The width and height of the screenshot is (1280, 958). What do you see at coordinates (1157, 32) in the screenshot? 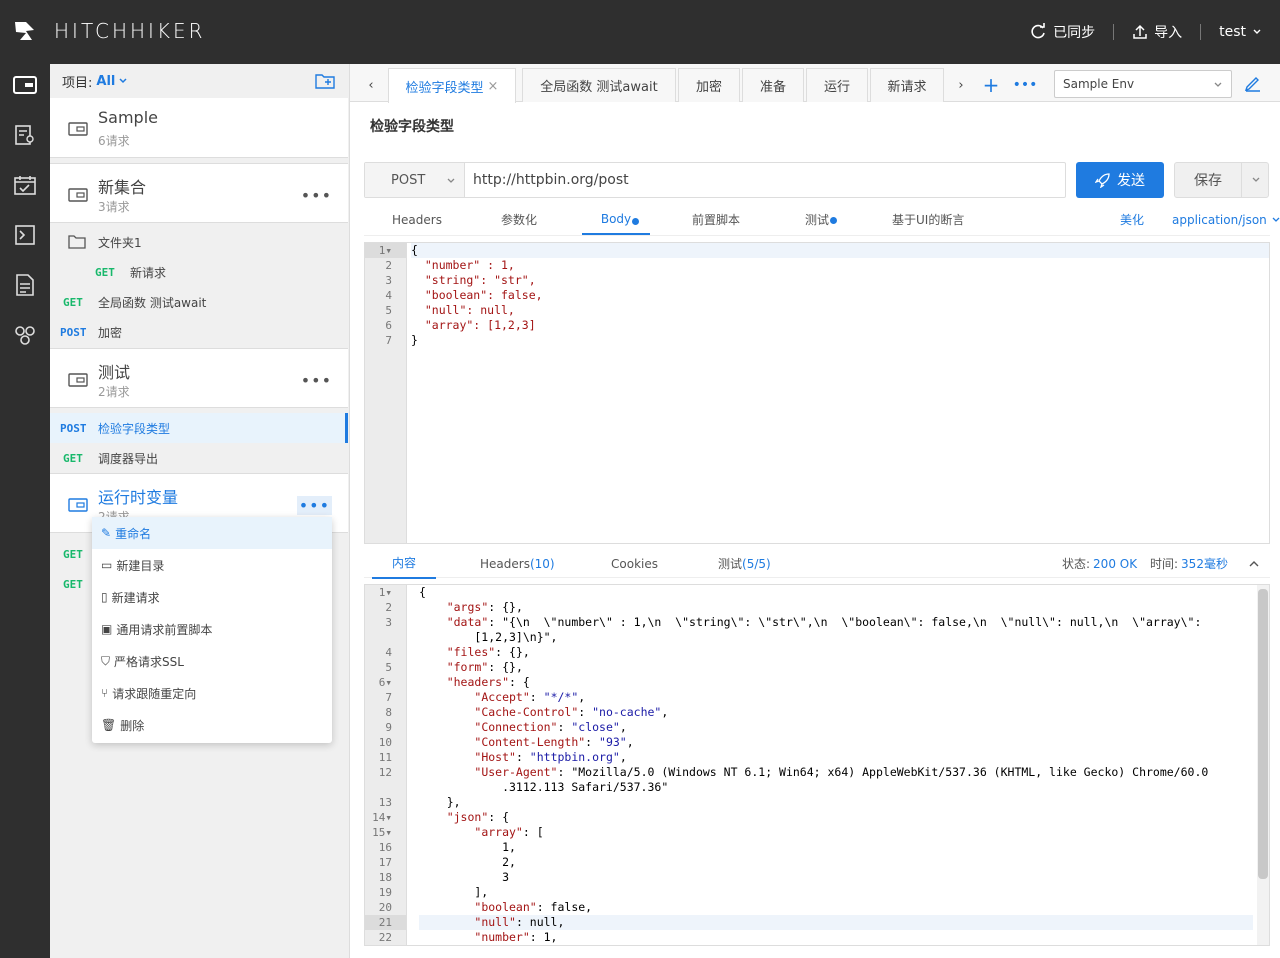
I see `import-button: 导入` at bounding box center [1157, 32].